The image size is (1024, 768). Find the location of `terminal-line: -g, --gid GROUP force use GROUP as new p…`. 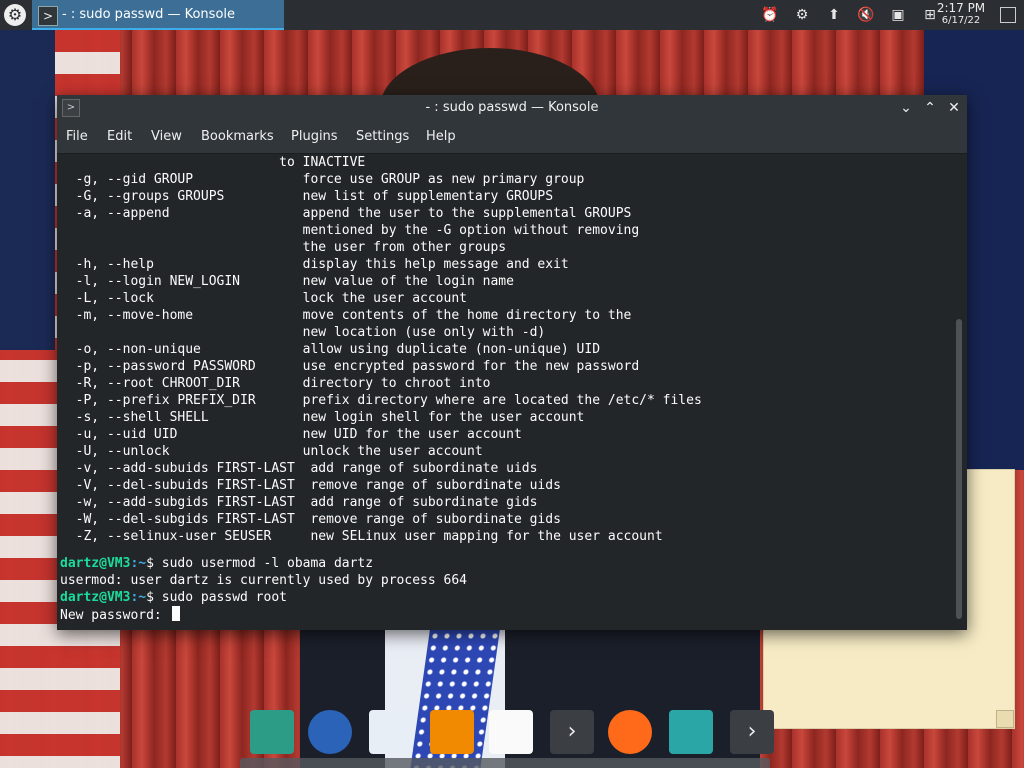

terminal-line: -g, --gid GROUP force use GROUP as new p… is located at coordinates (322, 179).